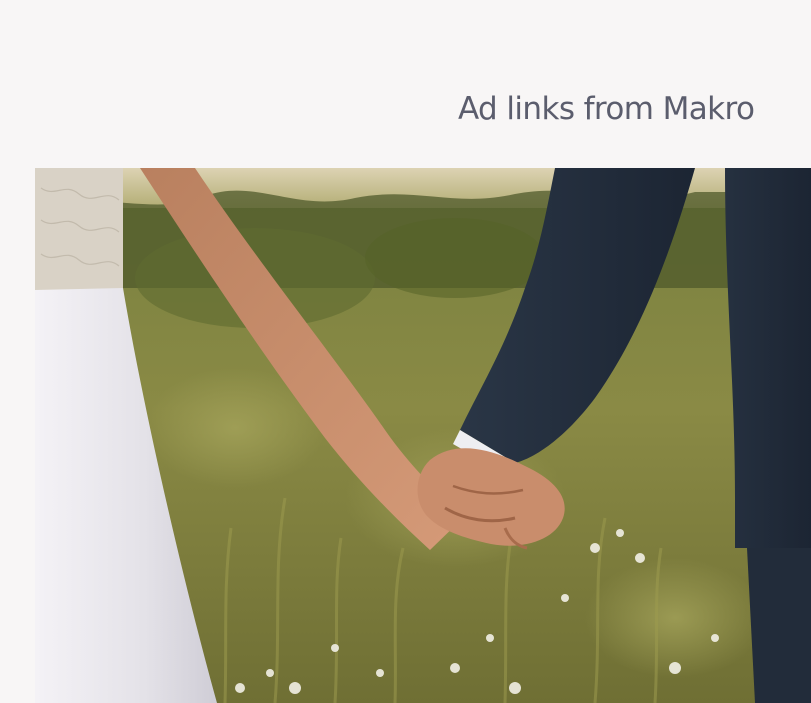 Image resolution: width=811 pixels, height=703 pixels. Describe the element at coordinates (79, 229) in the screenshot. I see `lace-bodice` at that location.